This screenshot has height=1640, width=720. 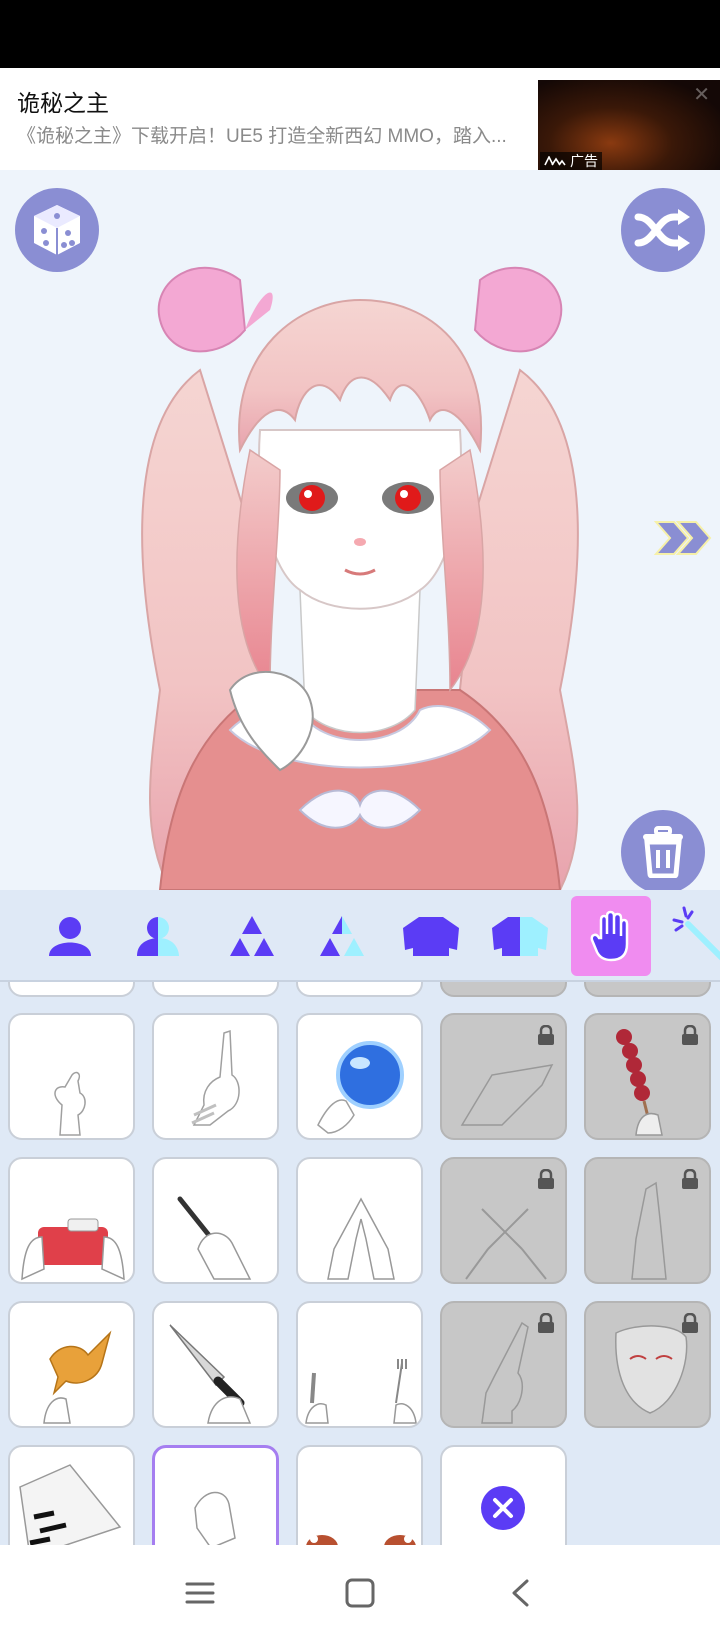 What do you see at coordinates (584, 161) in the screenshot?
I see `ad-label-text: 广告` at bounding box center [584, 161].